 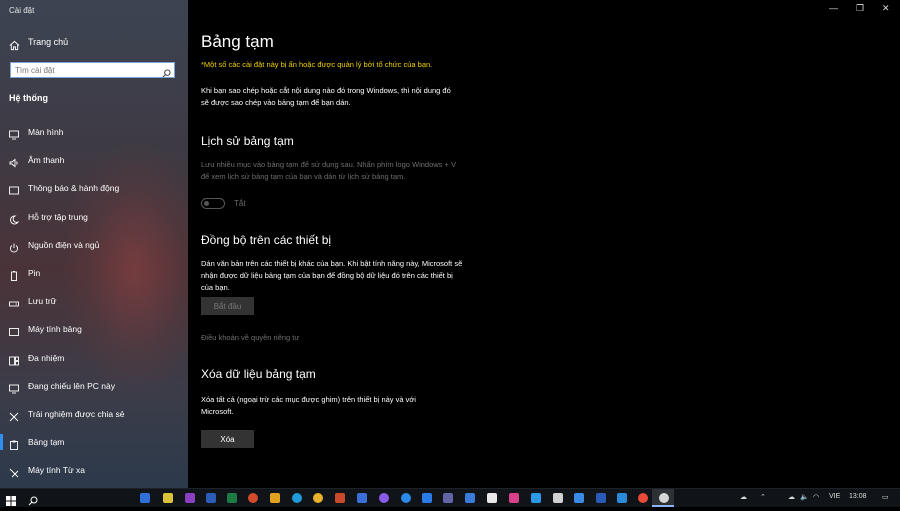 I want to click on sidebar-item-storage: Lưu trữ, so click(x=94, y=301).